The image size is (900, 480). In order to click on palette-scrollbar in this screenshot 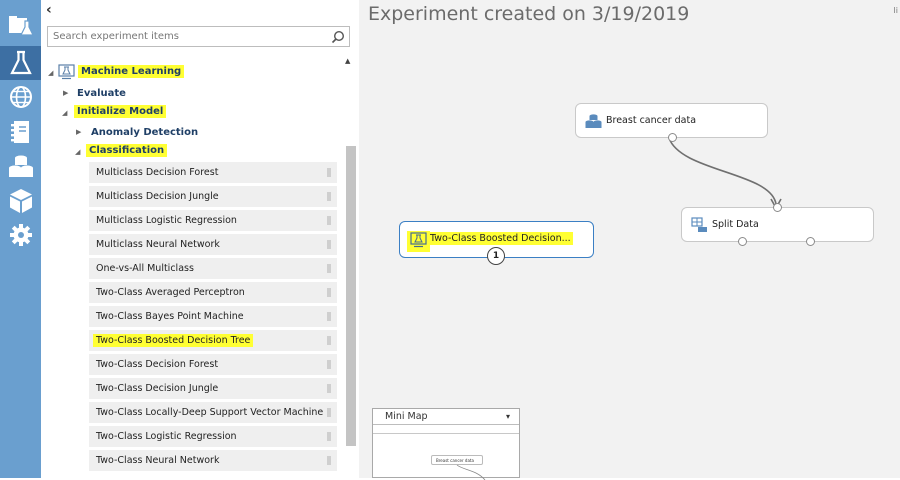, I will do `click(351, 296)`.